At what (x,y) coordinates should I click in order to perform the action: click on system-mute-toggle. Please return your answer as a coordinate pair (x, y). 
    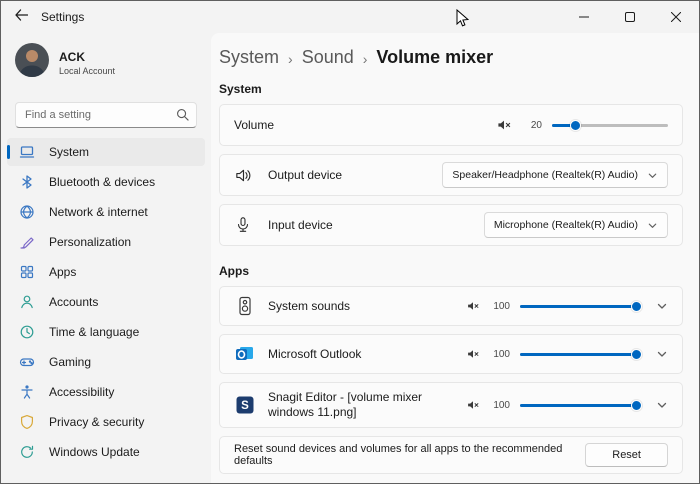
    Looking at the image, I should click on (504, 125).